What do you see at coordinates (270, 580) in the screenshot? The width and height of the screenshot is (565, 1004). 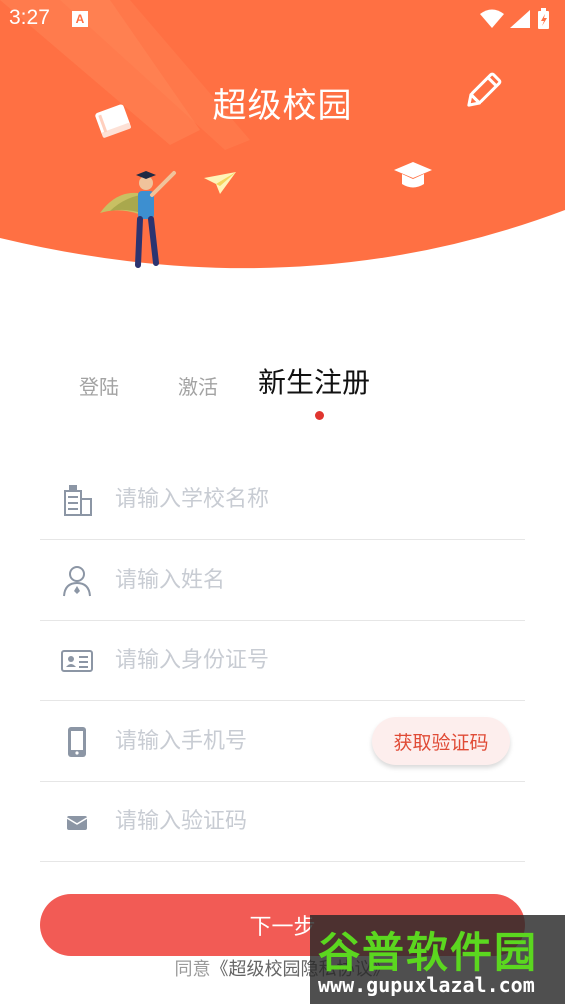 I see `name-input` at bounding box center [270, 580].